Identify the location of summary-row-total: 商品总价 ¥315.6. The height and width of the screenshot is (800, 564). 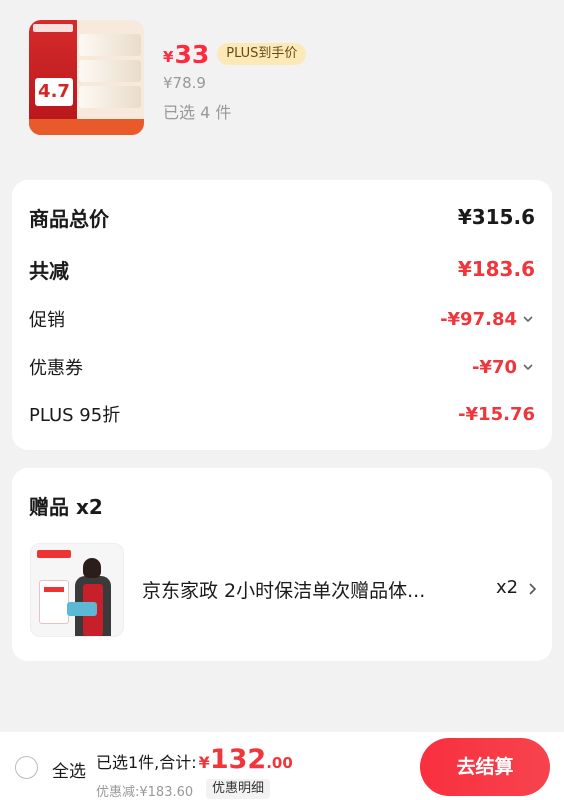
(282, 217).